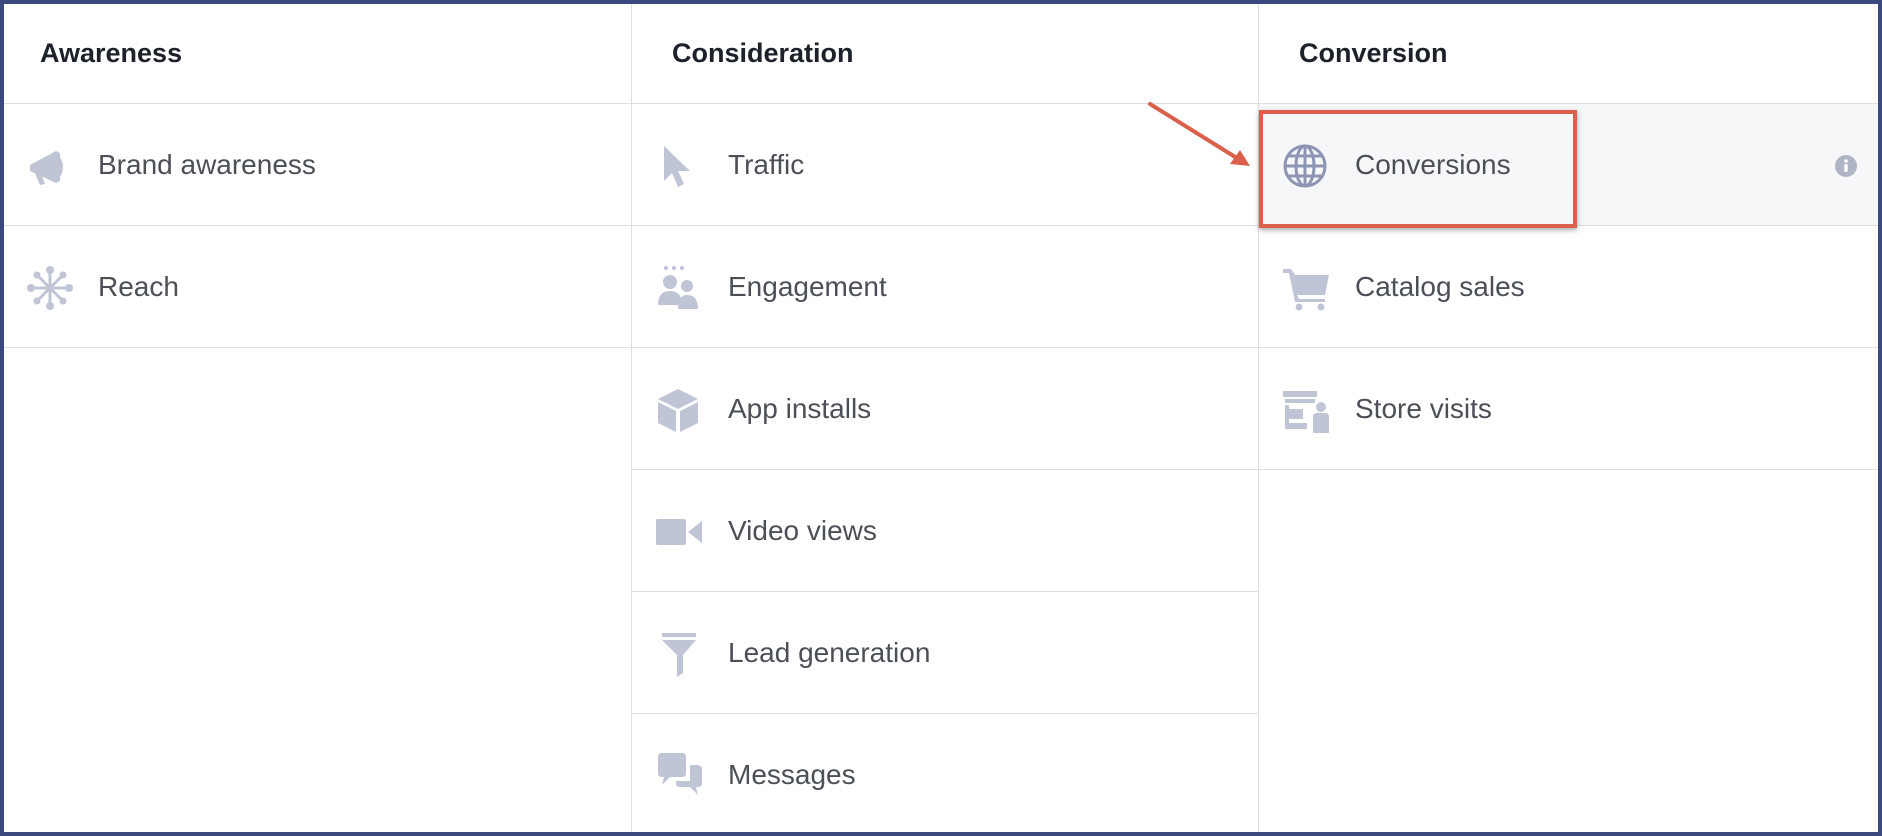 The width and height of the screenshot is (1882, 836). Describe the element at coordinates (800, 408) in the screenshot. I see `objective-label: App installs` at that location.